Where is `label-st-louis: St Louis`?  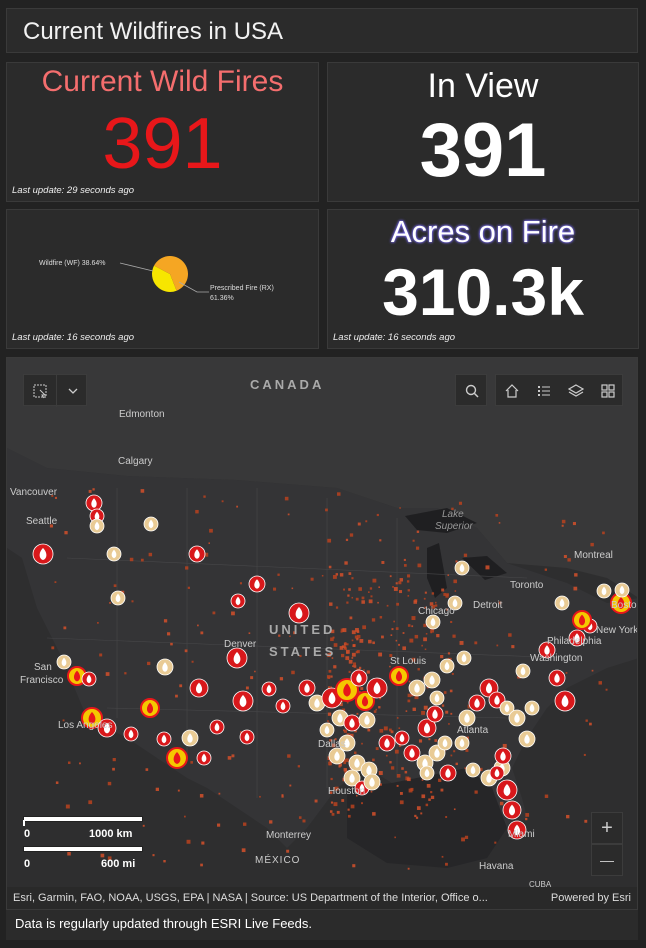
label-st-louis: St Louis is located at coordinates (408, 661).